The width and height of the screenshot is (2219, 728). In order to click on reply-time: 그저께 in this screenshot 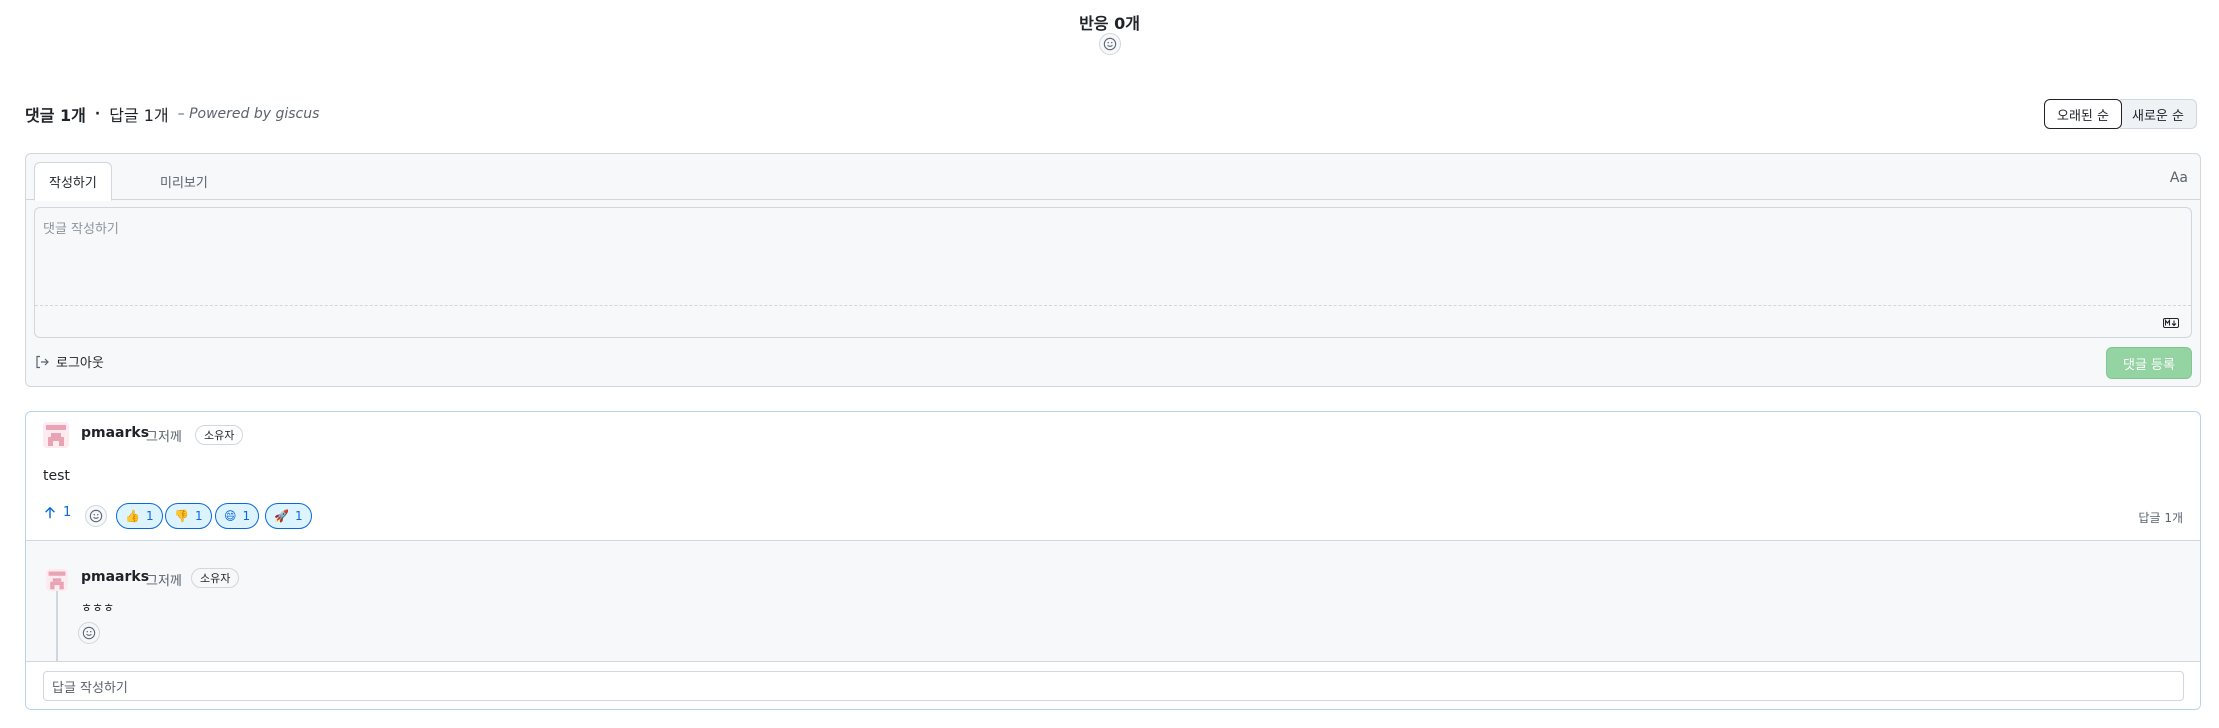, I will do `click(164, 579)`.